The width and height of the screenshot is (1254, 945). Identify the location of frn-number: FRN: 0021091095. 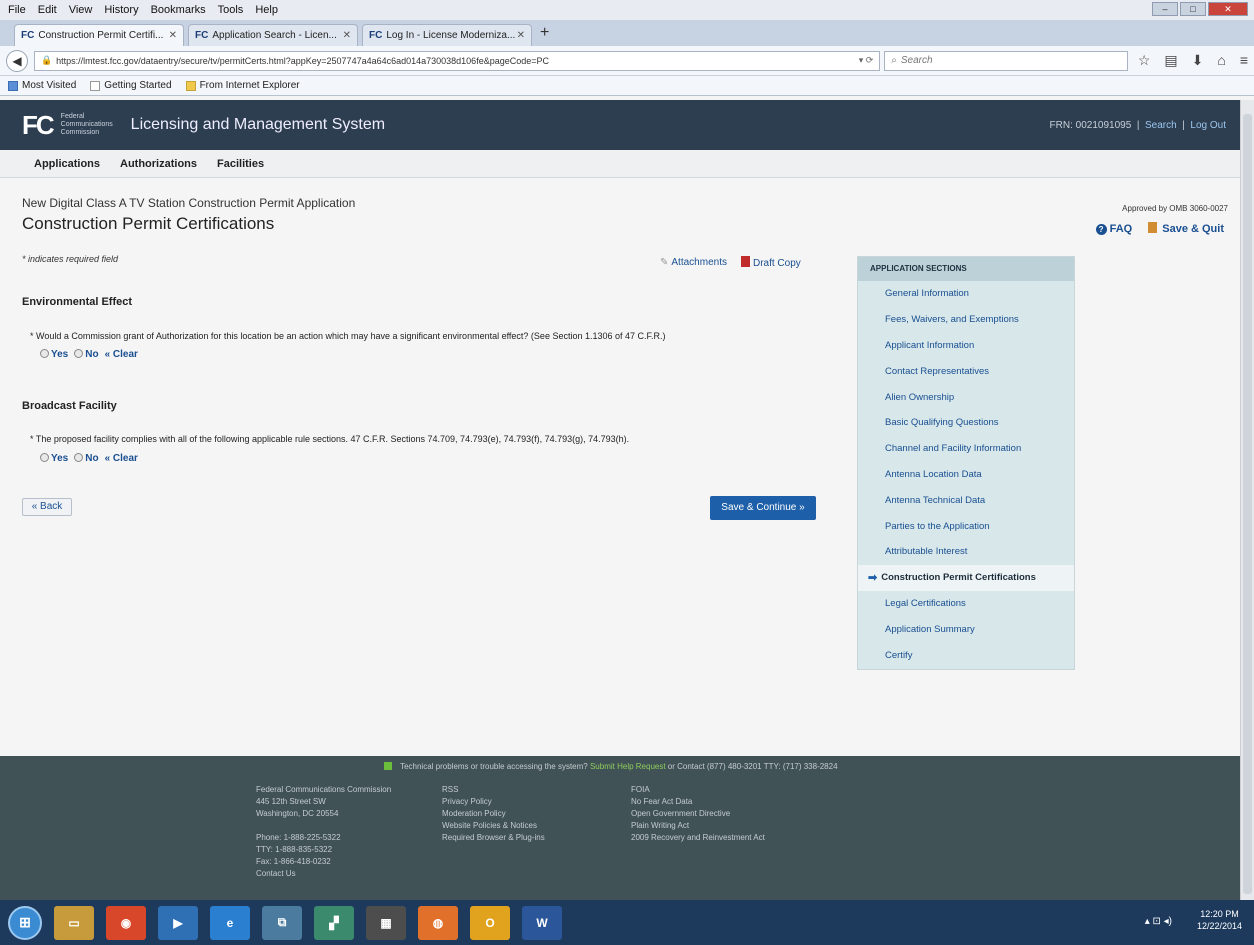
(1090, 125).